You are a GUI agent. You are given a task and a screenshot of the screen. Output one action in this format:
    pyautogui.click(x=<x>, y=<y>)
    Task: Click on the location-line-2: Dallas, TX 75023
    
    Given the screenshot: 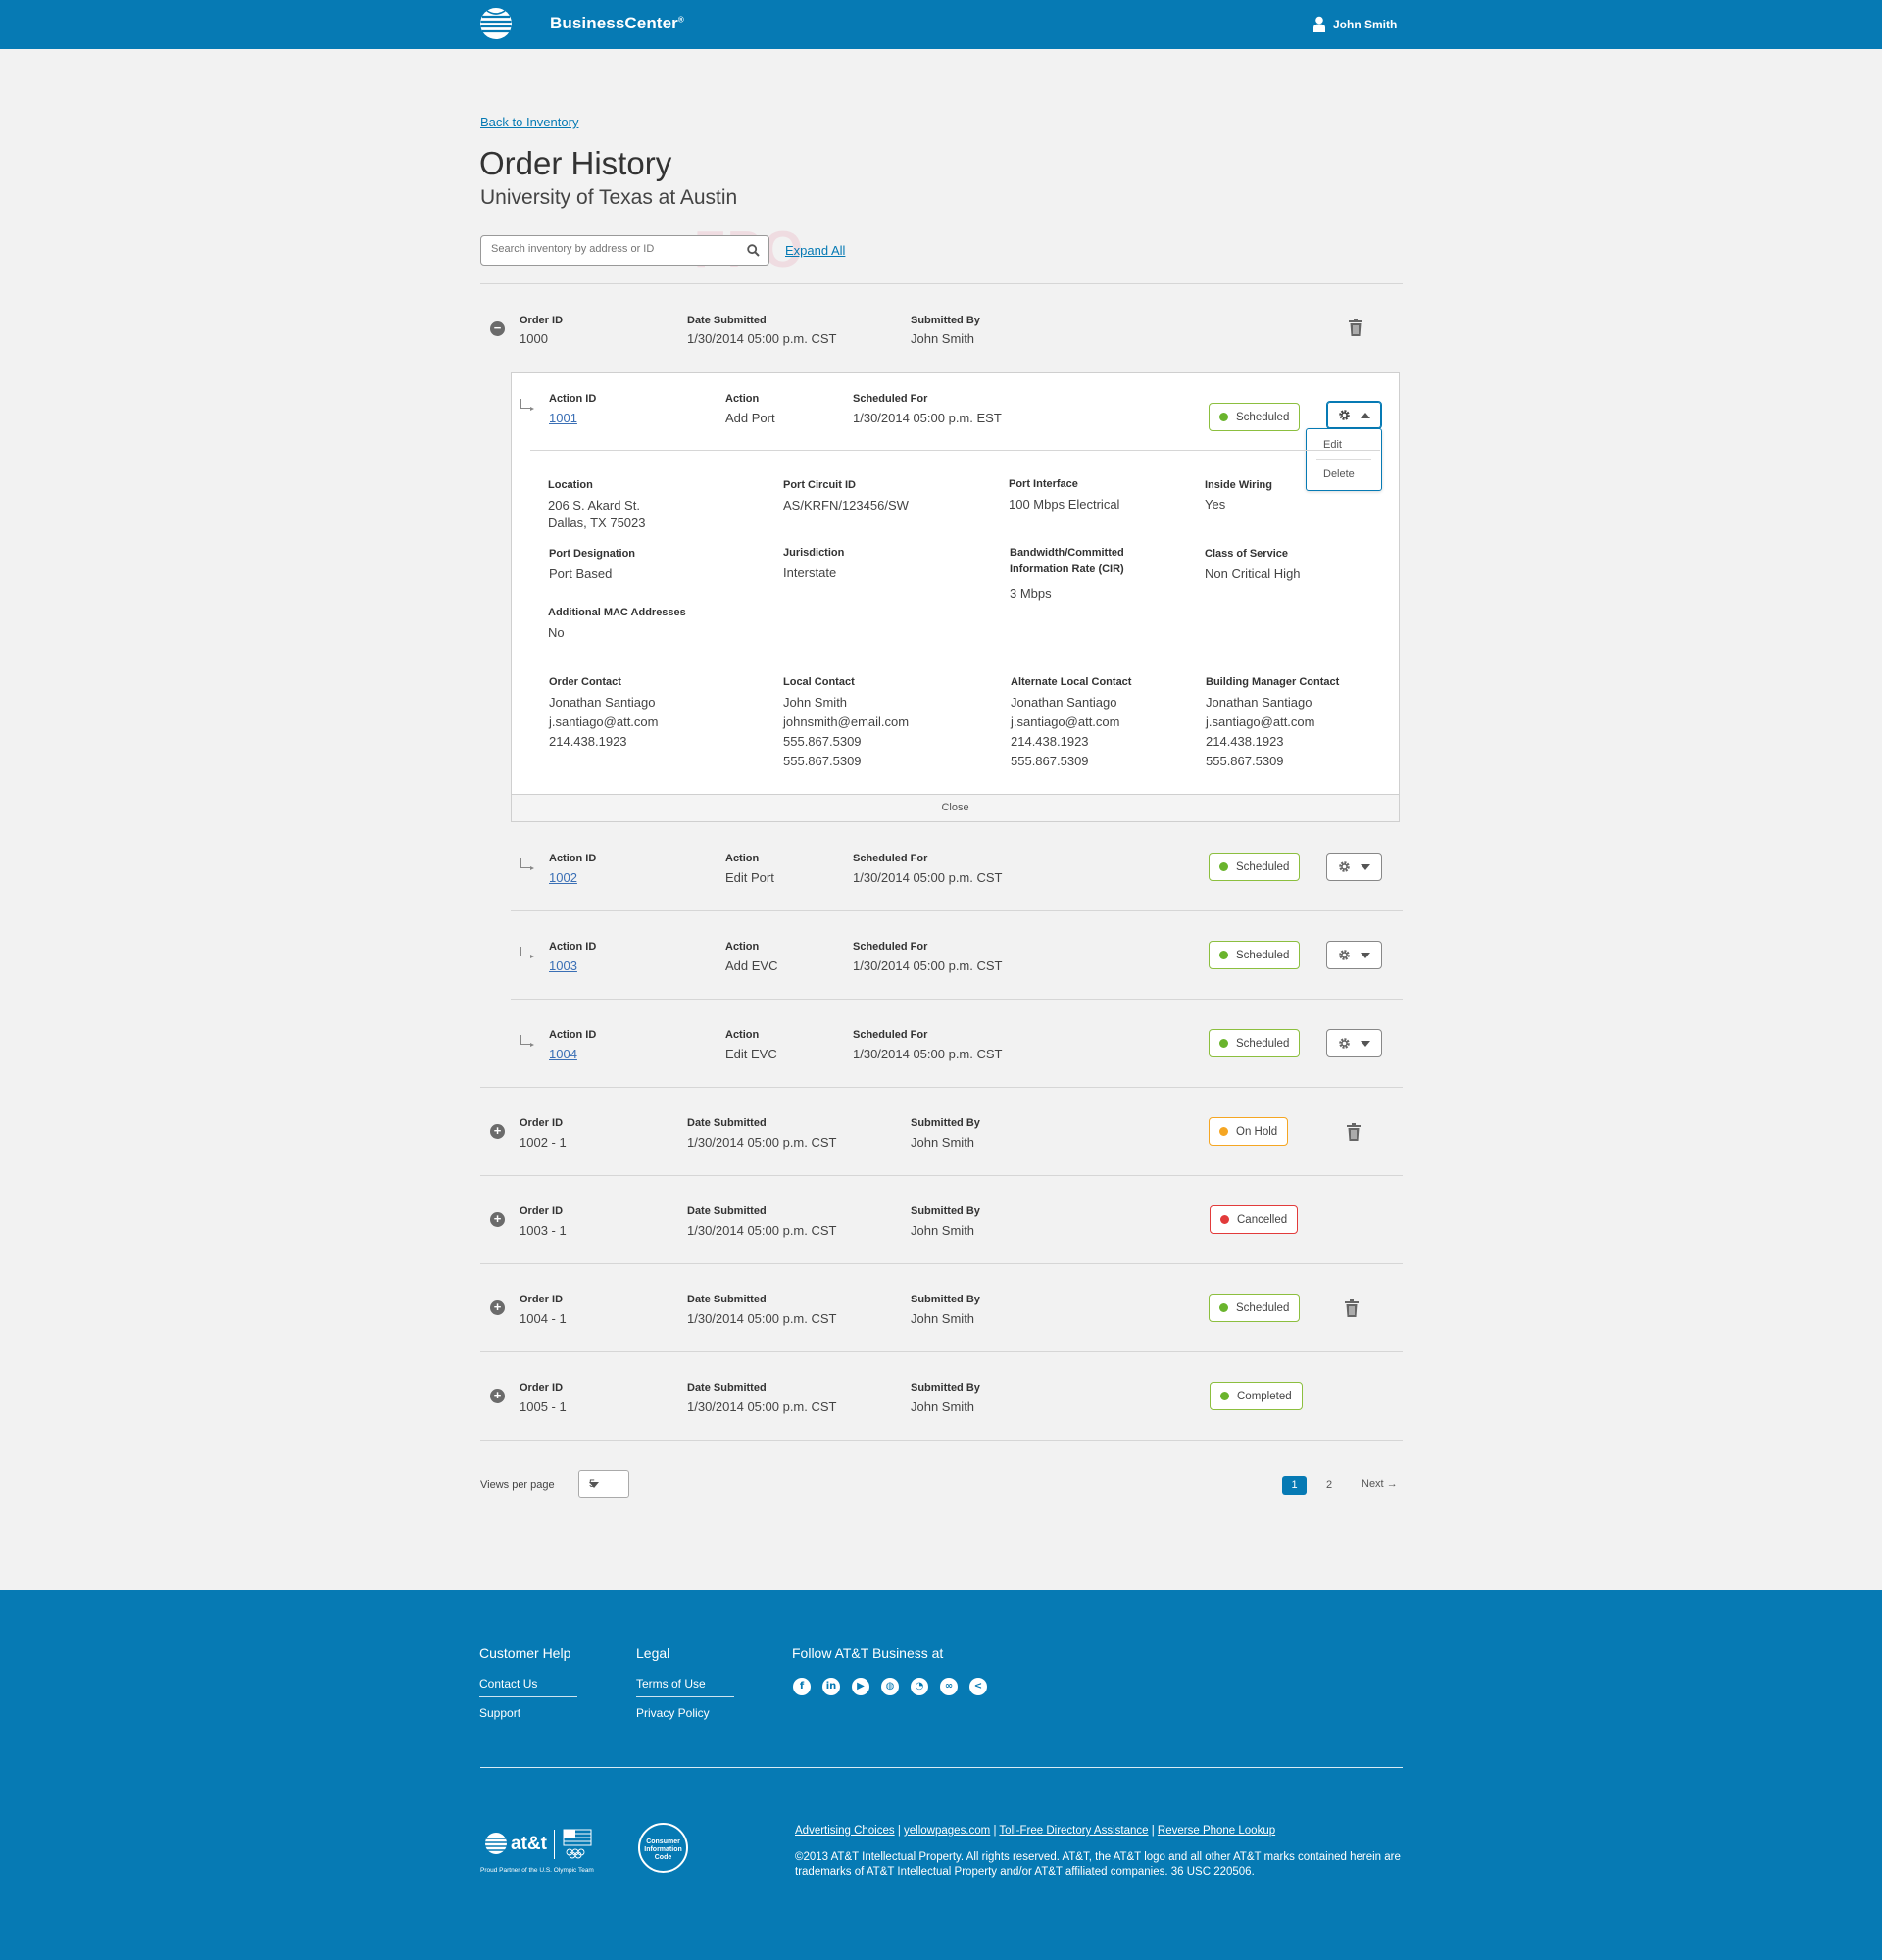 What is the action you would take?
    pyautogui.click(x=597, y=522)
    